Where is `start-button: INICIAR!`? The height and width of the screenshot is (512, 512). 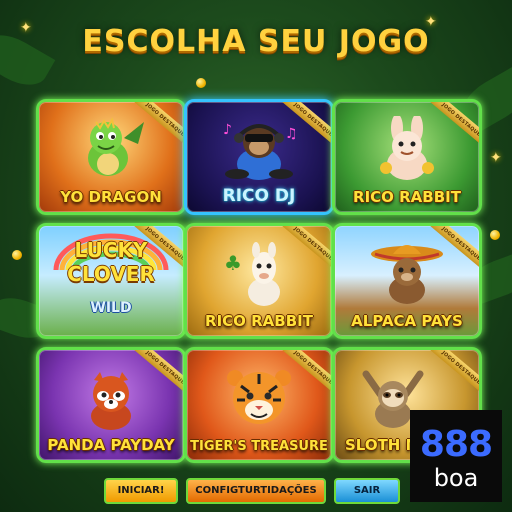
start-button: INICIAR! is located at coordinates (141, 491).